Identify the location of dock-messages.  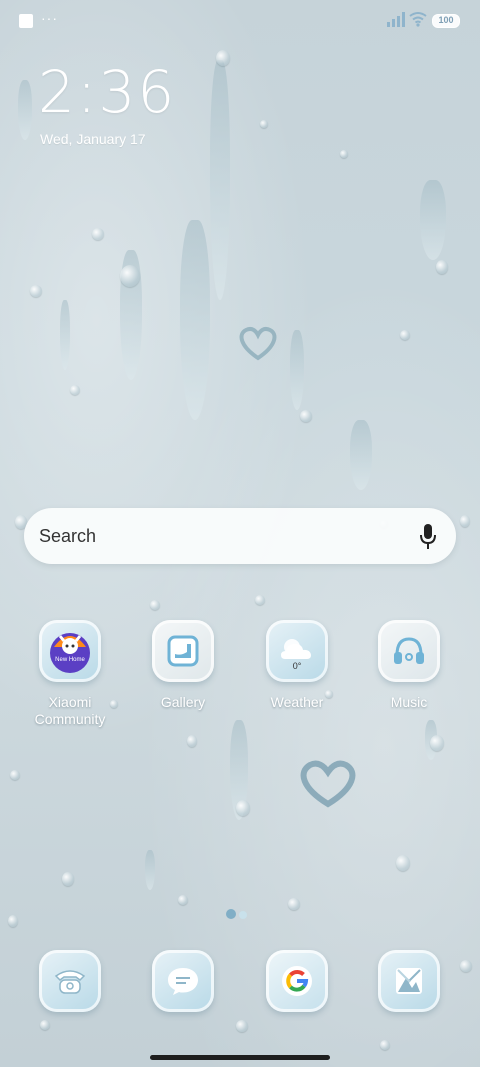
(183, 981).